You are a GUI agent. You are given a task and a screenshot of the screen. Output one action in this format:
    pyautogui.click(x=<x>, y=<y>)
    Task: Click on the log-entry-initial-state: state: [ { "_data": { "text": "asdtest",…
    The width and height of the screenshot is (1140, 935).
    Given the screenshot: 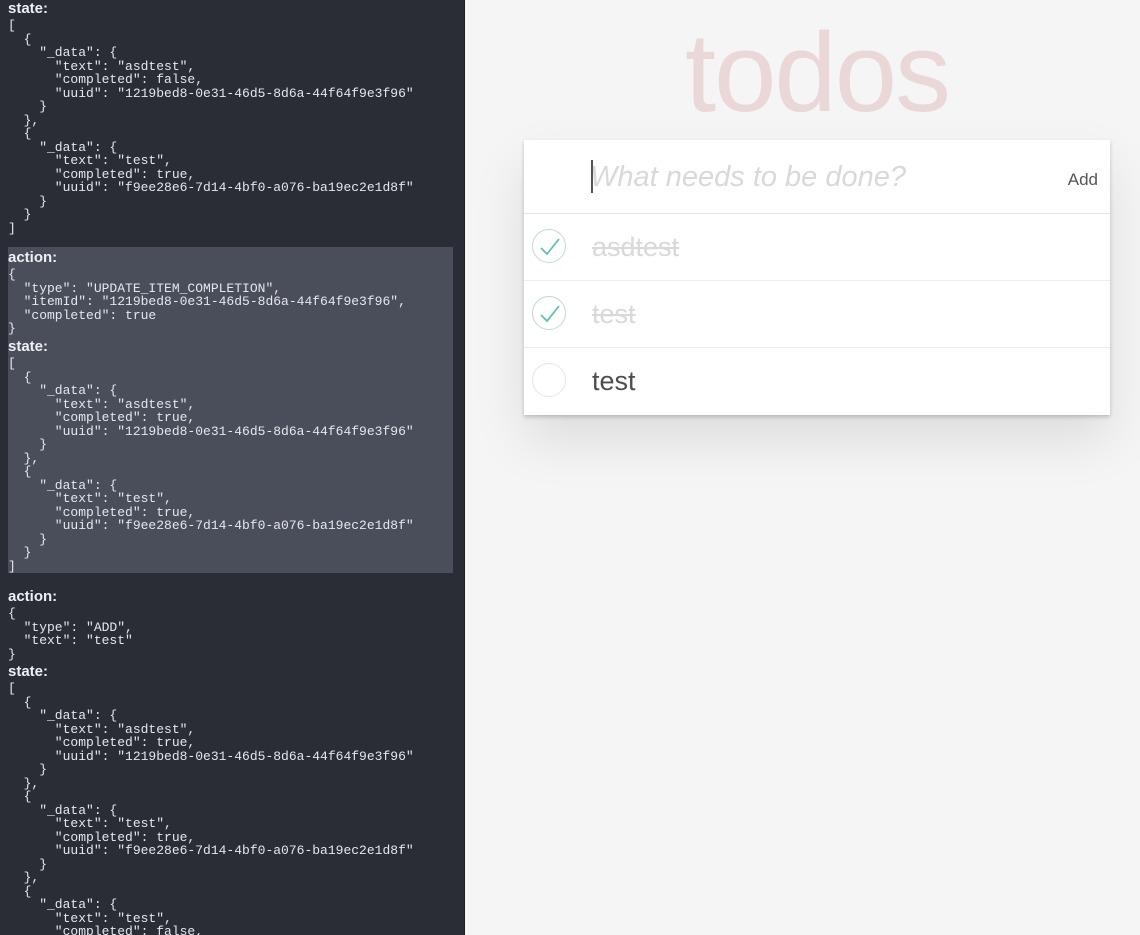 What is the action you would take?
    pyautogui.click(x=230, y=120)
    